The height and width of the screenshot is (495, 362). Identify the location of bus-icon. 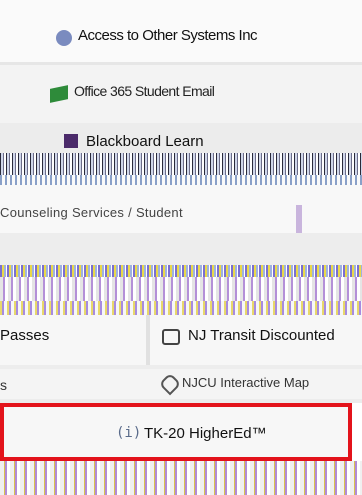
(171, 337).